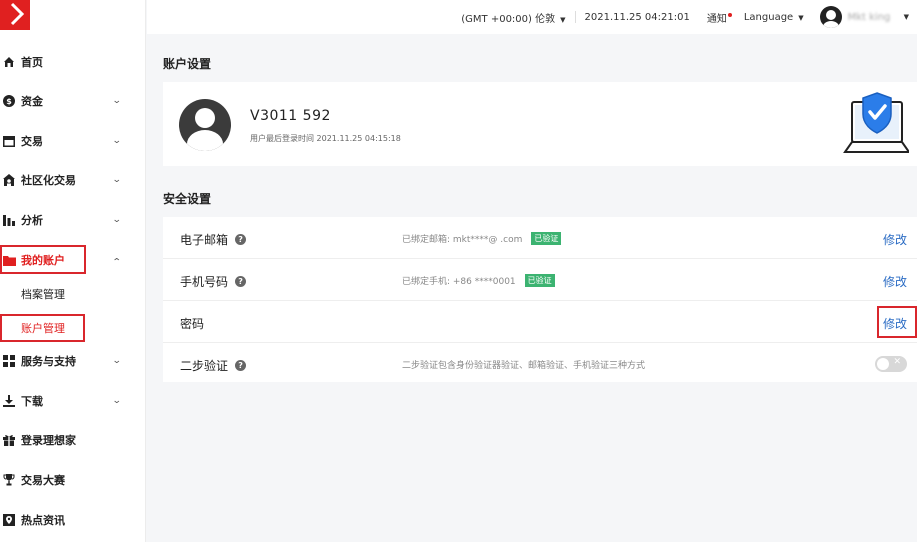  Describe the element at coordinates (32, 401) in the screenshot. I see `sidebar-item-label: 下载` at that location.